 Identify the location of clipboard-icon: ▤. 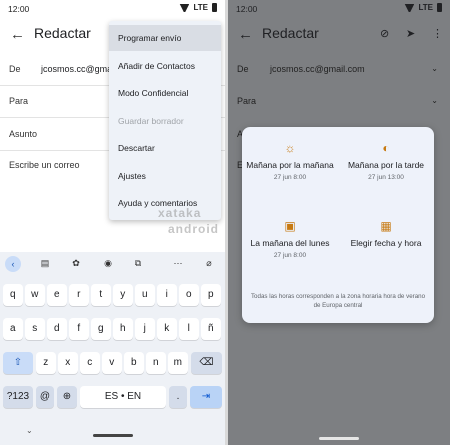
(45, 263).